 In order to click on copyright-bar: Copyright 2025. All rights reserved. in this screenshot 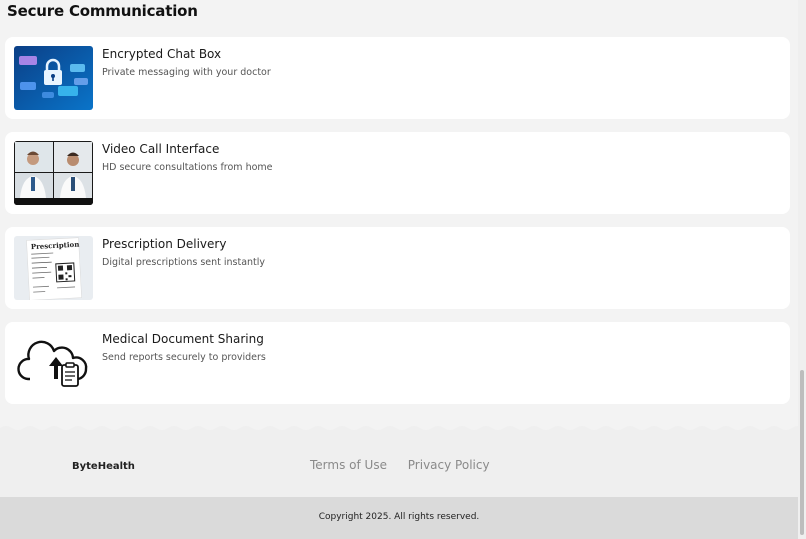, I will do `click(399, 518)`.